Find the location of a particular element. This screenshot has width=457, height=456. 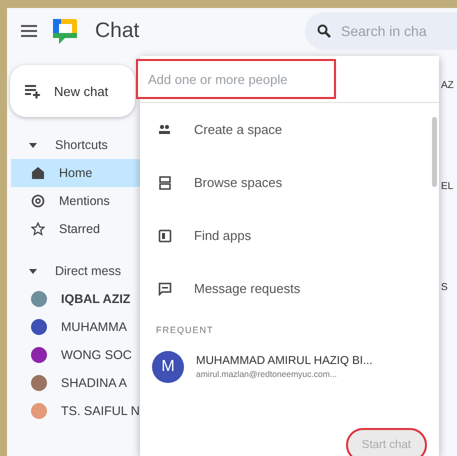

at-sign-icon is located at coordinates (38, 201).